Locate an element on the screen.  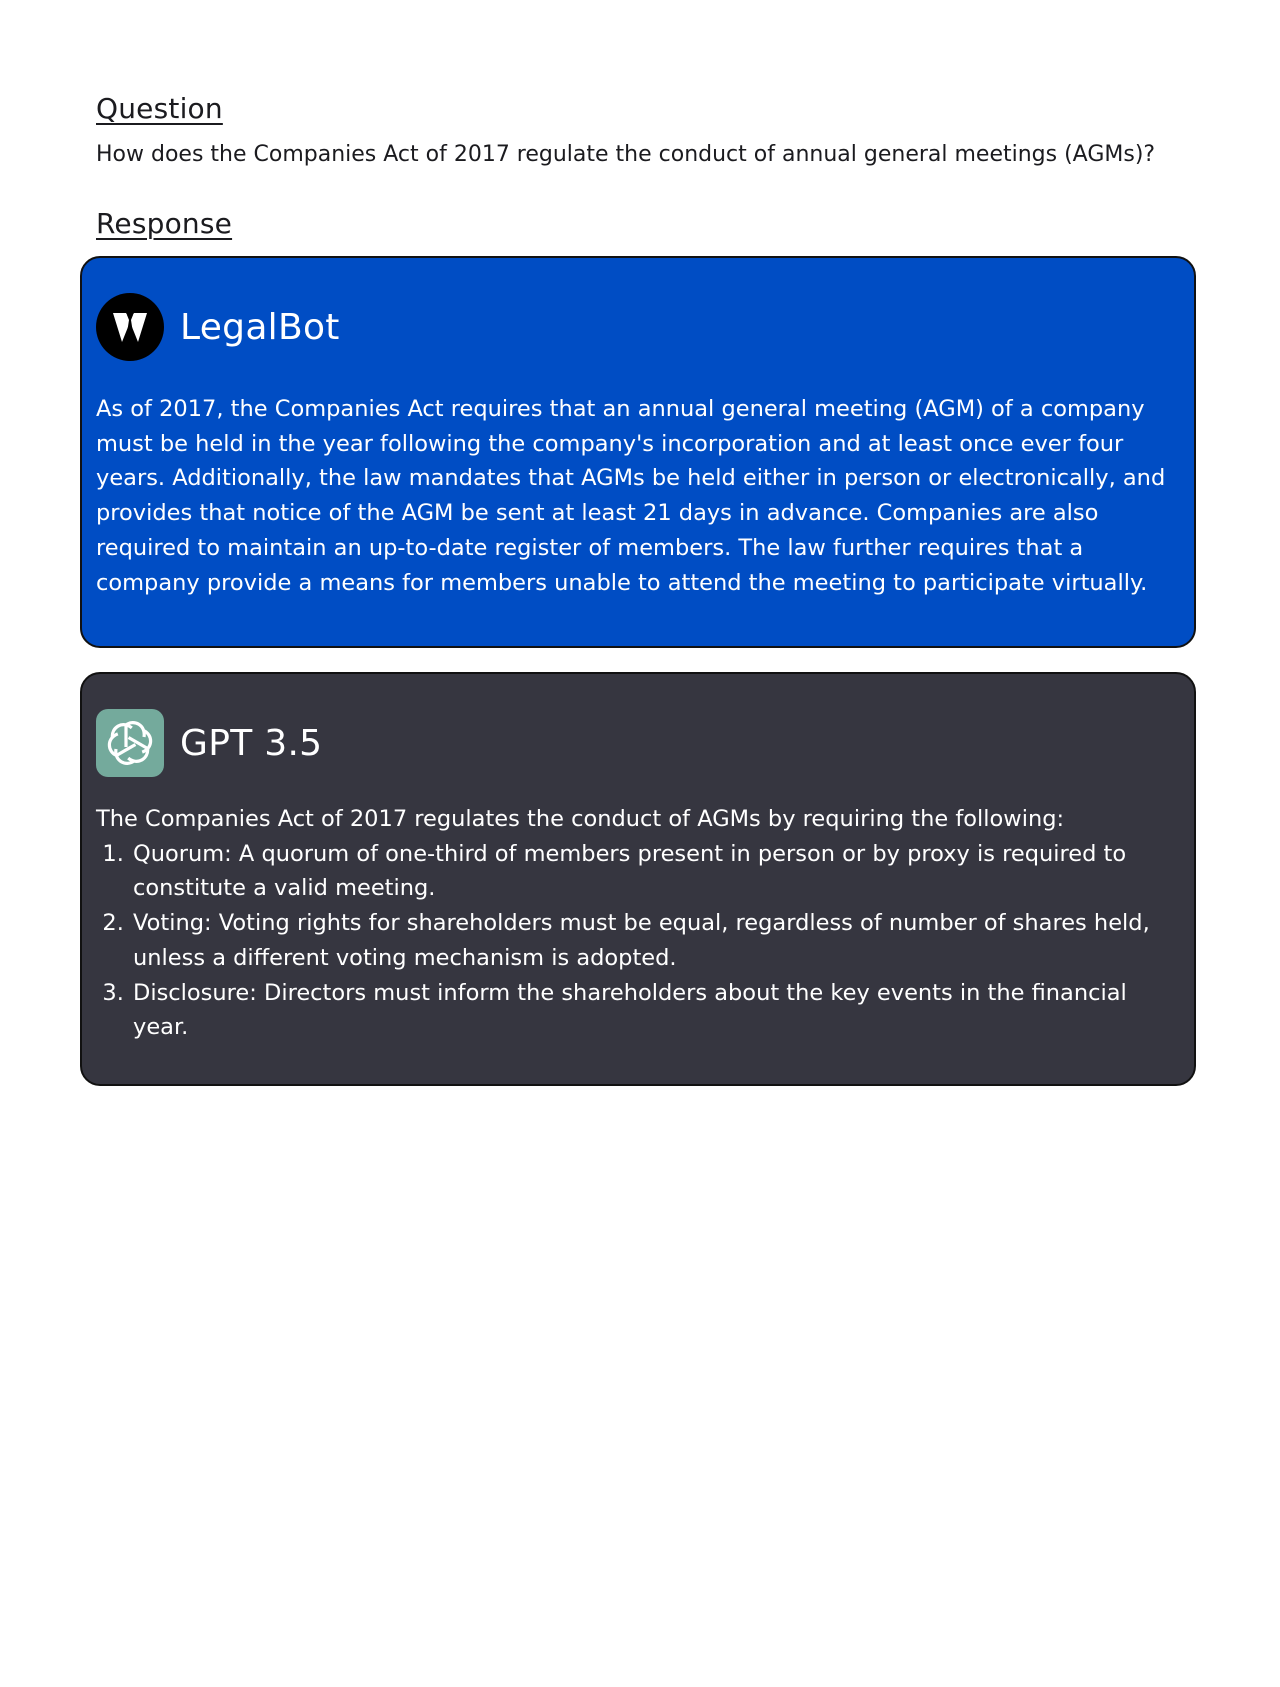
openai-logo-icon is located at coordinates (130, 743).